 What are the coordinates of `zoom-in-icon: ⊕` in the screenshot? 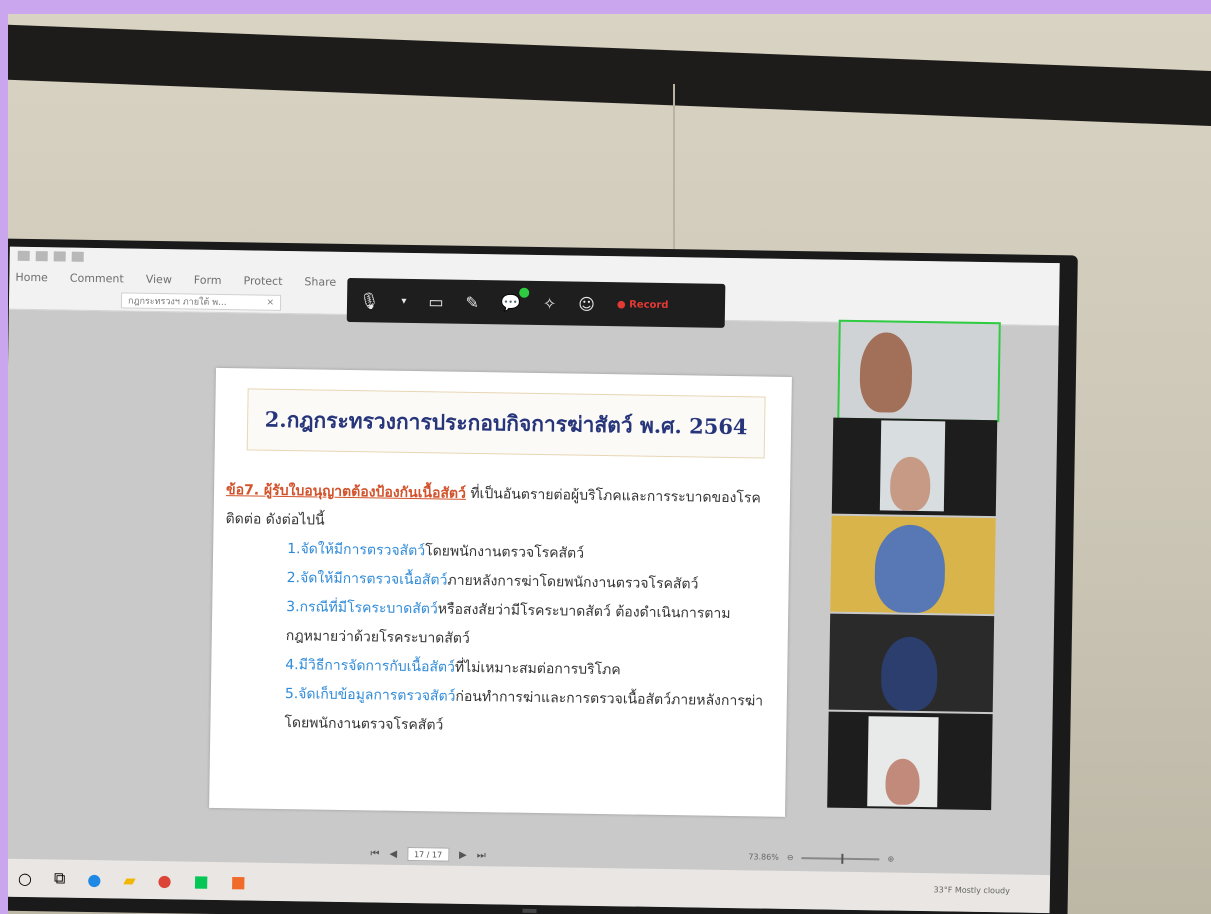 It's located at (891, 859).